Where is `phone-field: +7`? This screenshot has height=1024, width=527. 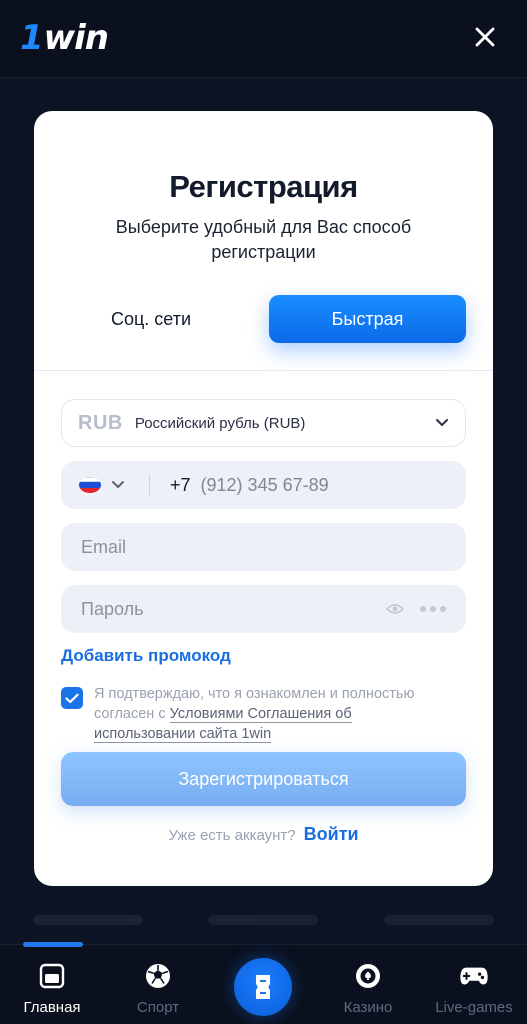
phone-field: +7 is located at coordinates (263, 485).